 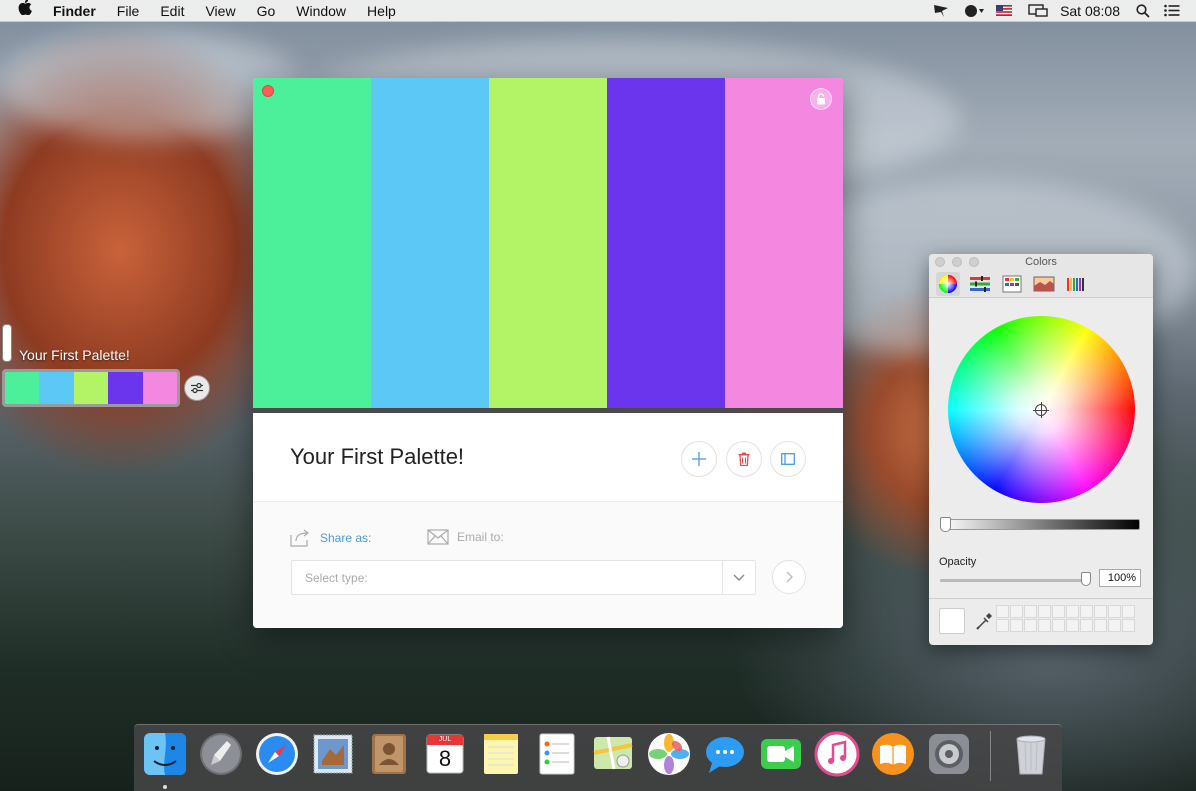 I want to click on sidebar-drag-handle, so click(x=7, y=343).